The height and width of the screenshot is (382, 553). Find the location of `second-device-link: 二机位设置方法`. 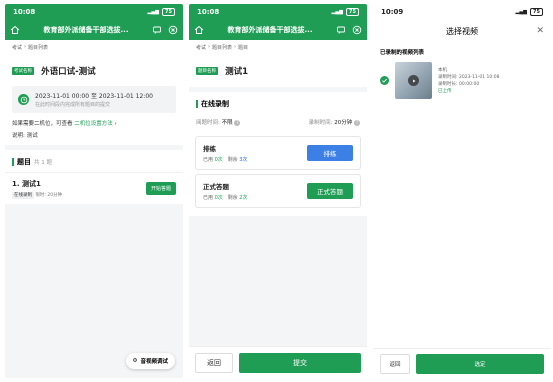

second-device-link: 二机位设置方法 is located at coordinates (93, 124).